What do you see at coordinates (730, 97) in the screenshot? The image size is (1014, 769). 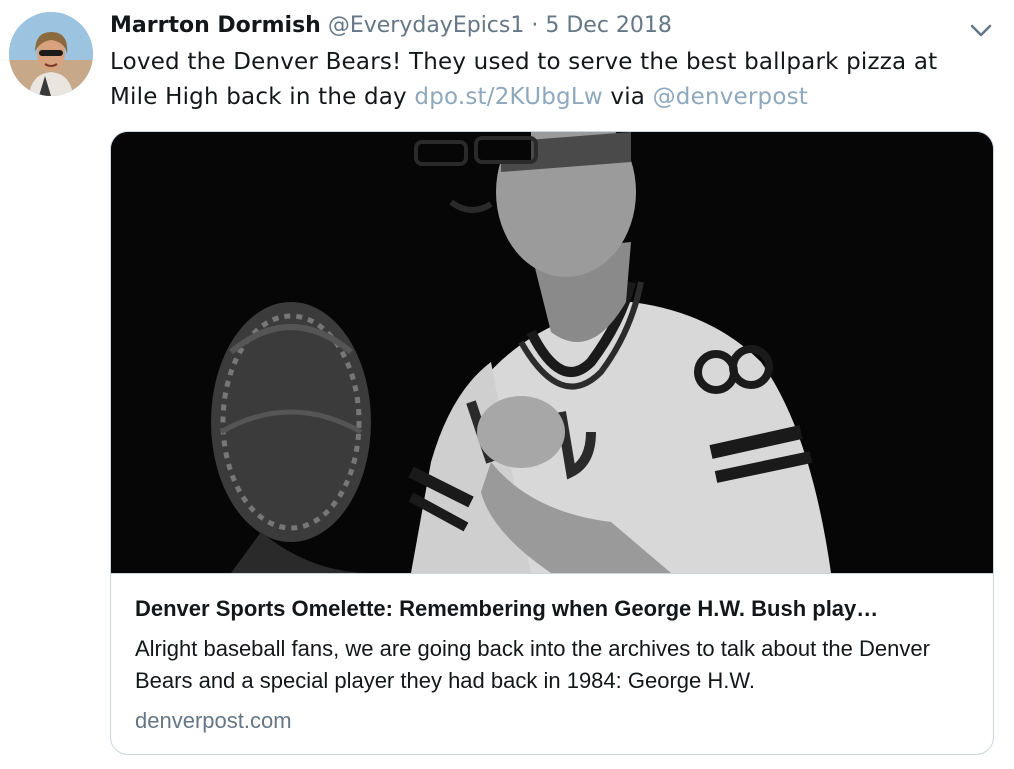 I see `mention-link: @denverpost` at bounding box center [730, 97].